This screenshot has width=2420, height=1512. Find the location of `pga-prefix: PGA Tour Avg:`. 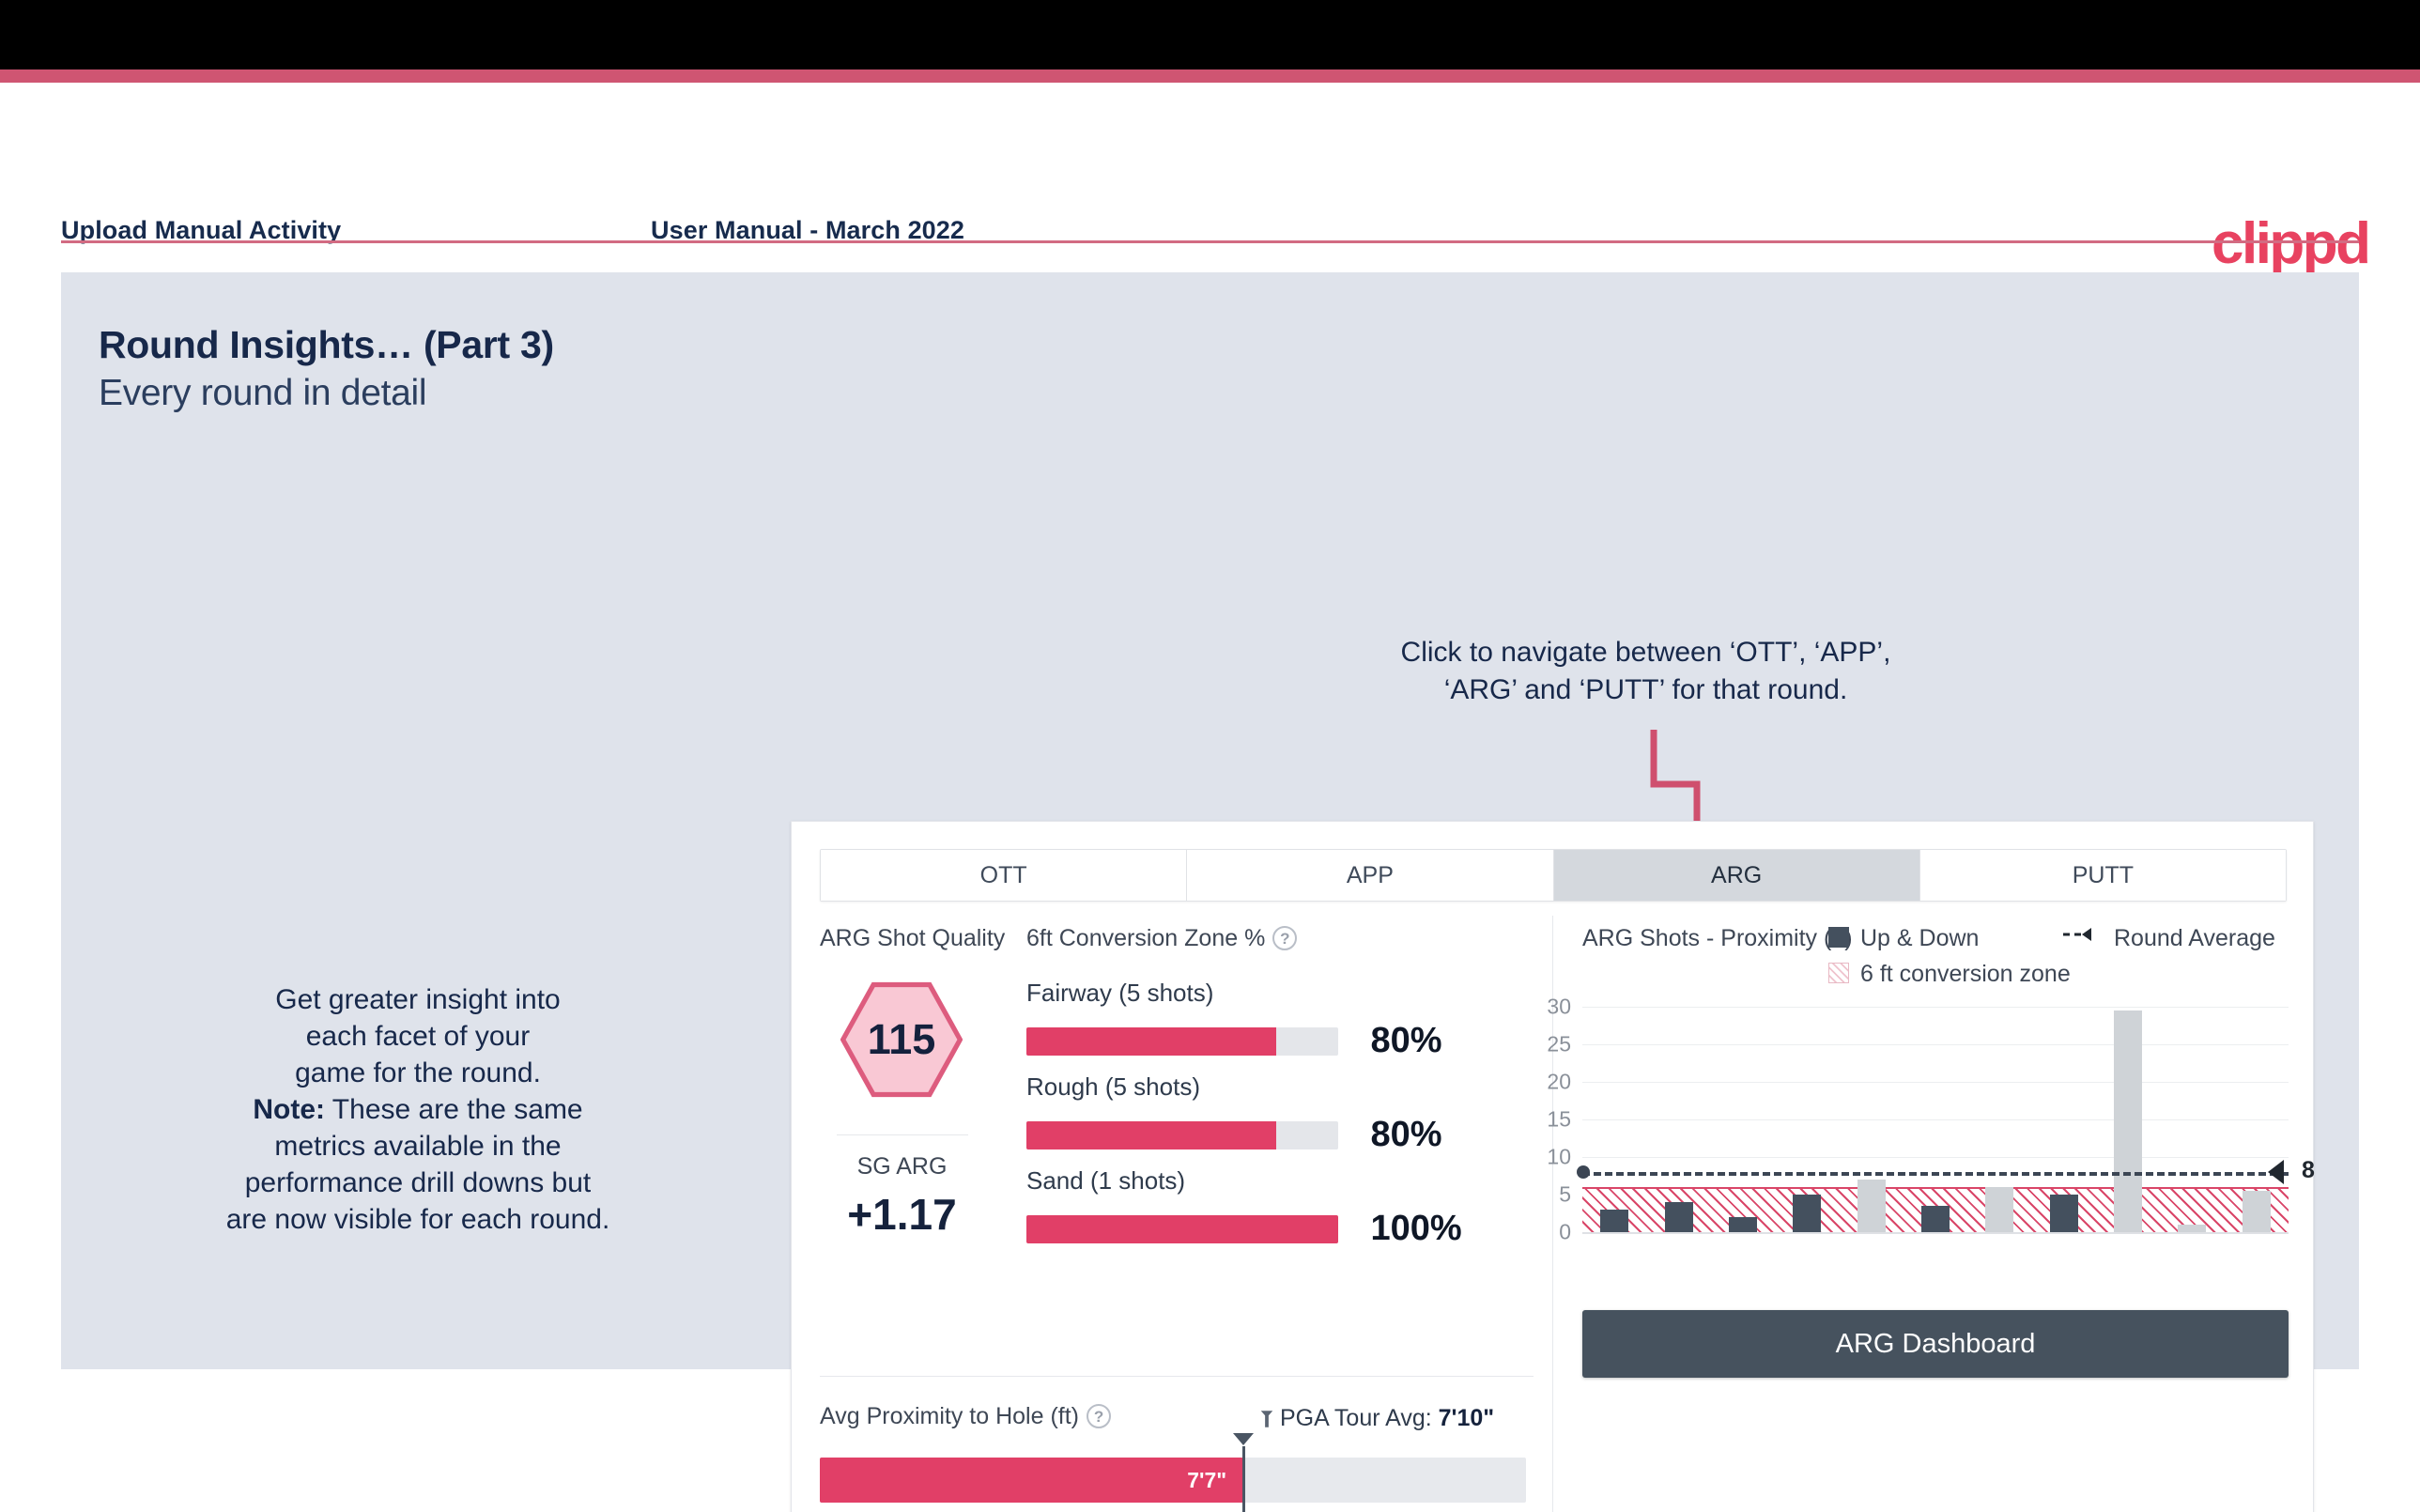

pga-prefix: PGA Tour Avg: is located at coordinates (1359, 1418).